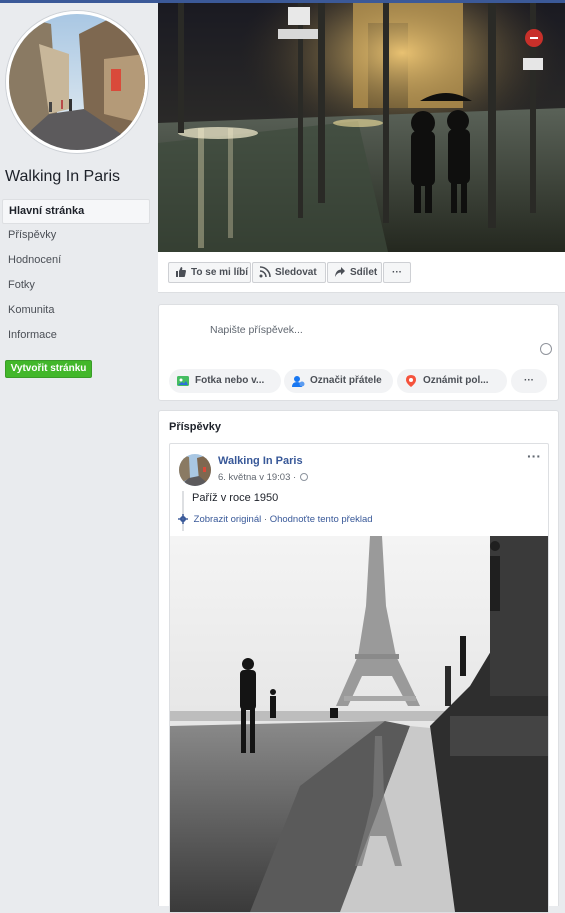  What do you see at coordinates (411, 381) in the screenshot?
I see `location-pin-icon` at bounding box center [411, 381].